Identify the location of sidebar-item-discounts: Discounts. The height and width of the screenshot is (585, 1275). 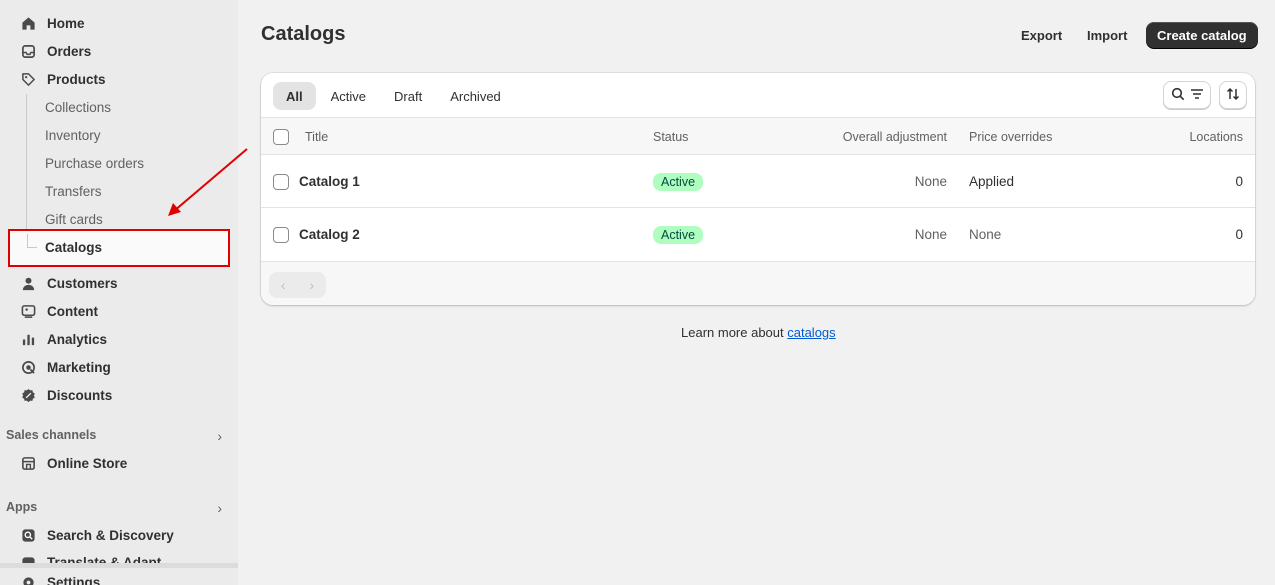
(119, 395).